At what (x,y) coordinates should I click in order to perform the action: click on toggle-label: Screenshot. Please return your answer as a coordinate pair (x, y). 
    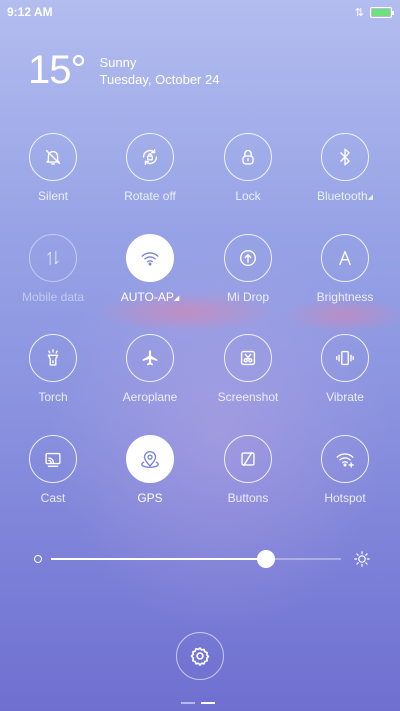
    Looking at the image, I should click on (248, 397).